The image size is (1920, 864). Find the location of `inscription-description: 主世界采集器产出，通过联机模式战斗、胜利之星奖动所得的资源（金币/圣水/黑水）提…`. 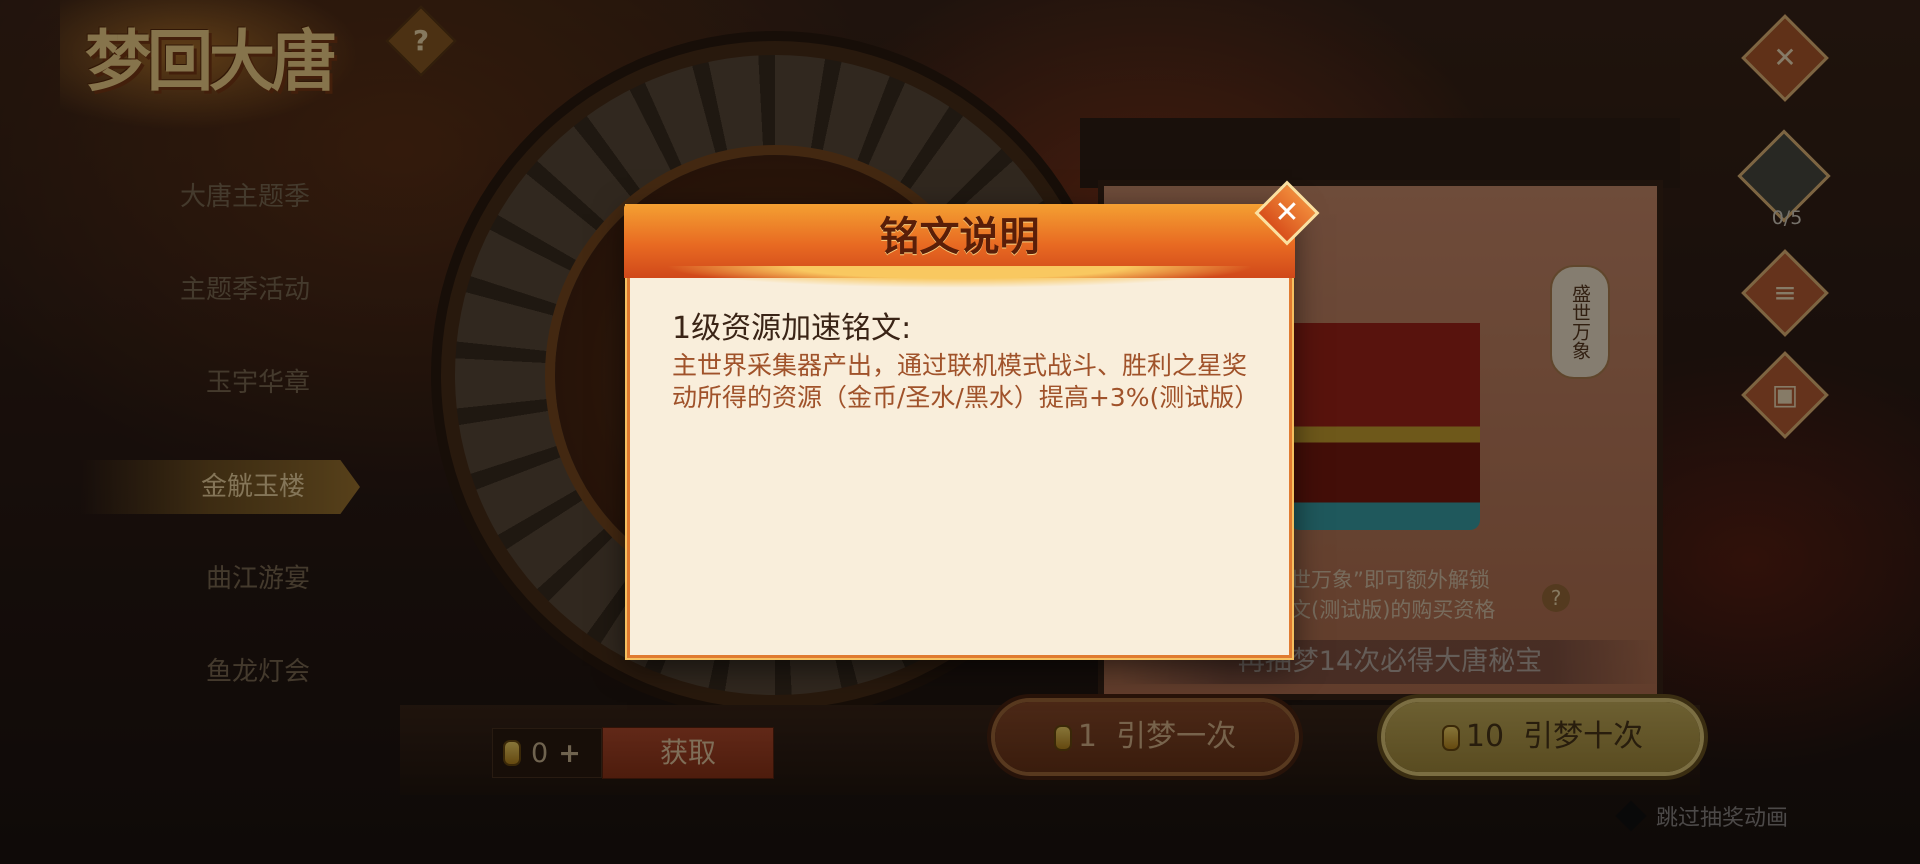

inscription-description: 主世界采集器产出，通过联机模式战斗、胜利之星奖动所得的资源（金币/圣水/黑水）提… is located at coordinates (966, 381).